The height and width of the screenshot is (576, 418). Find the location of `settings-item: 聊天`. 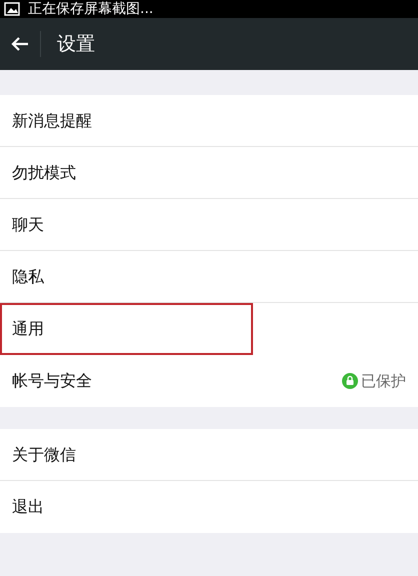

settings-item: 聊天 is located at coordinates (209, 225).